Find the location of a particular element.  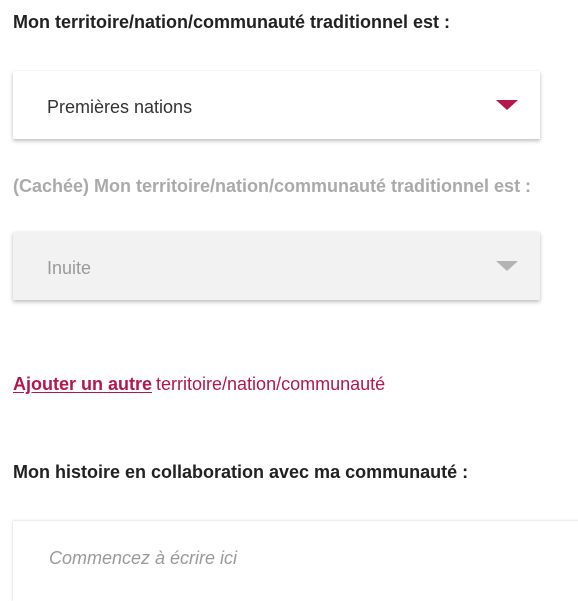

hidden-territory-select: Inuite is located at coordinates (276, 266).